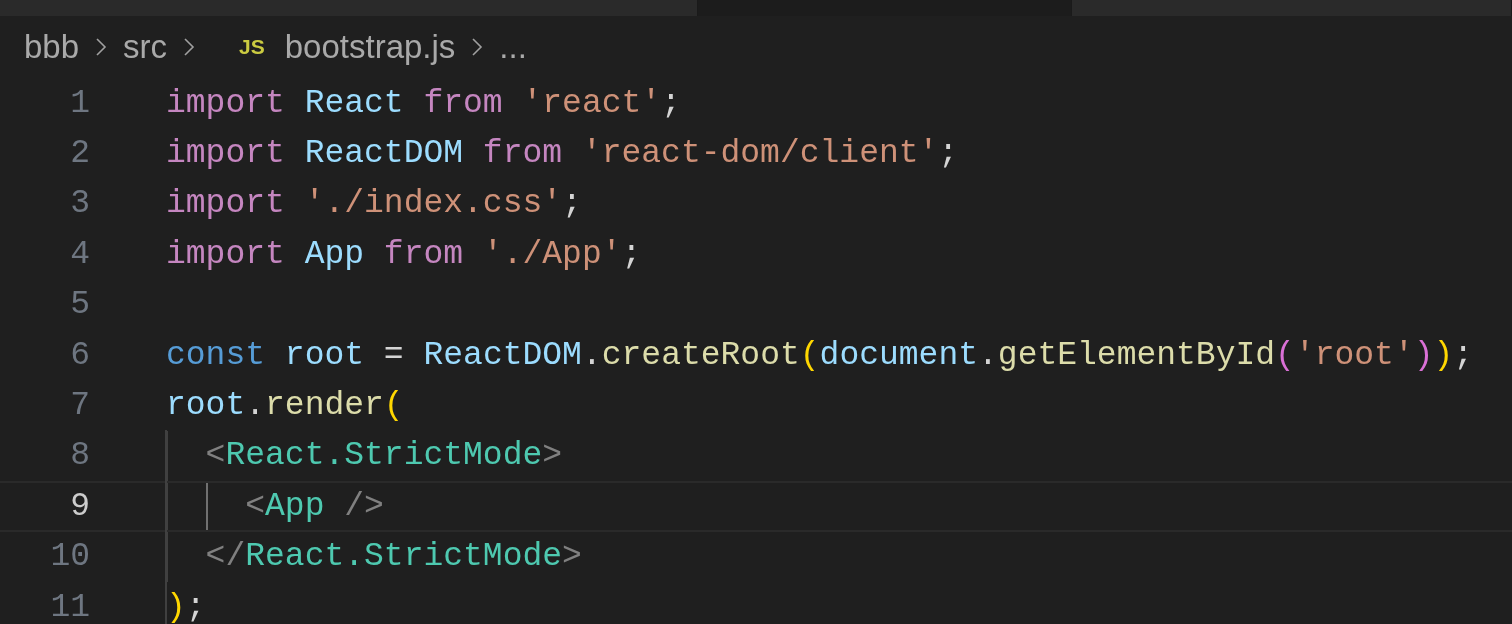 Image resolution: width=1512 pixels, height=624 pixels. I want to click on breadcrumb-item: bootstrap.js, so click(370, 47).